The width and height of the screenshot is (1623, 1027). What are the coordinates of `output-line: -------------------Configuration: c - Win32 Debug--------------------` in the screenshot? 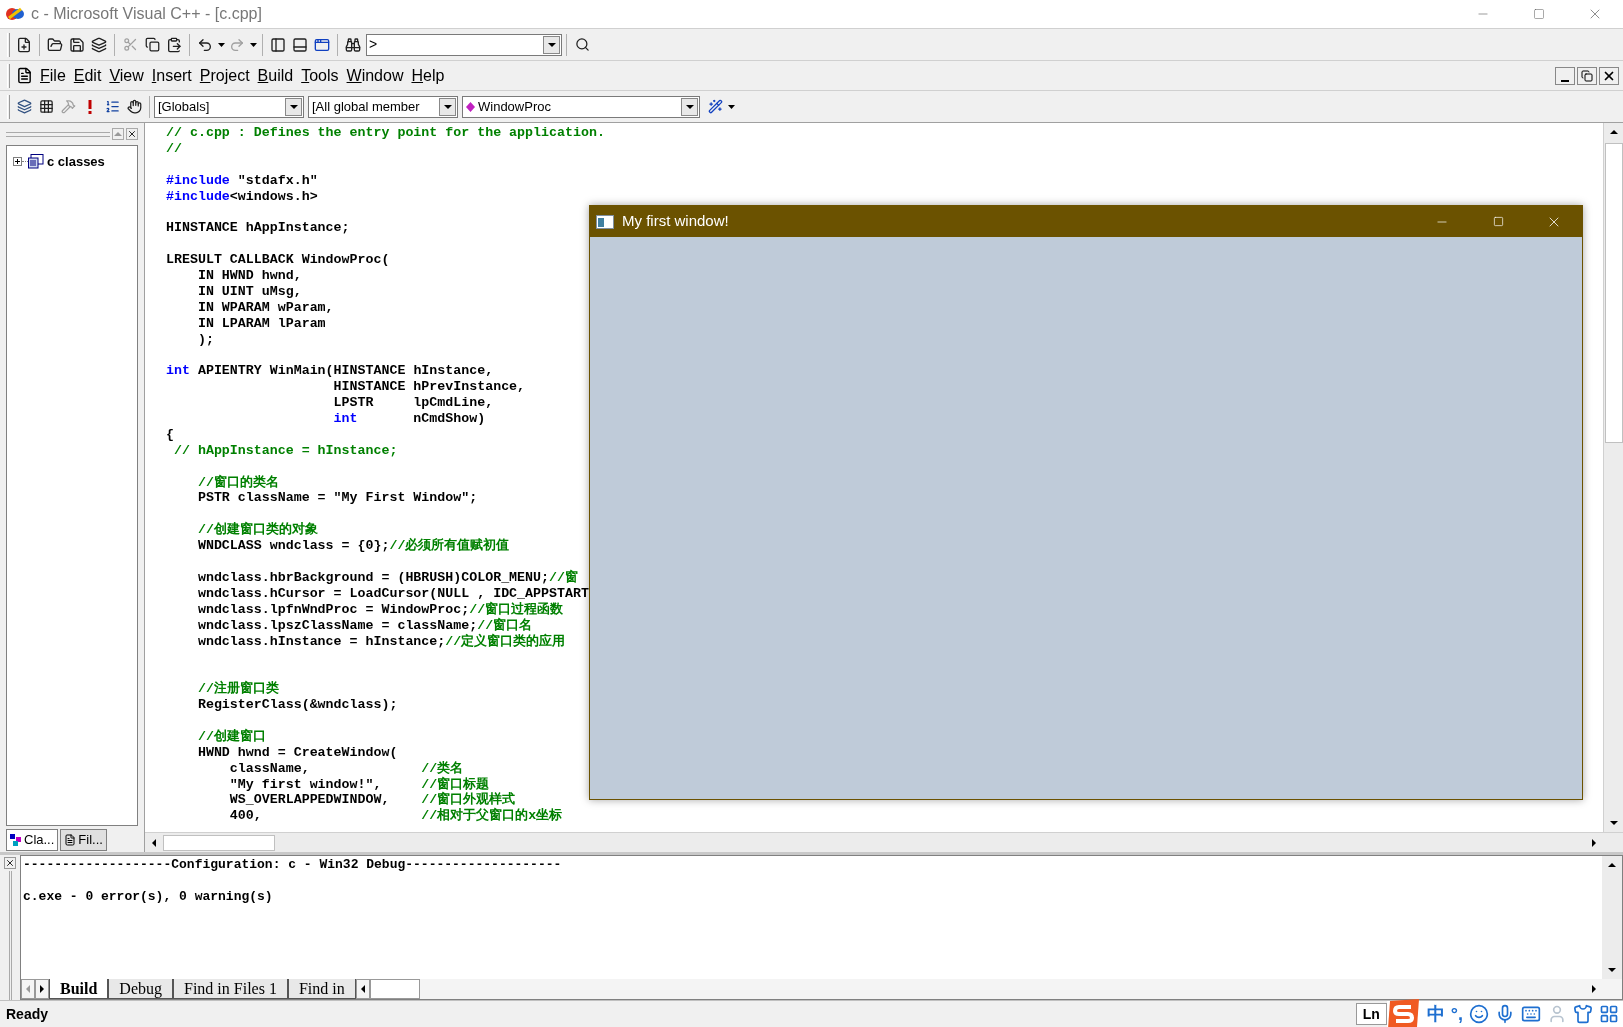 It's located at (292, 865).